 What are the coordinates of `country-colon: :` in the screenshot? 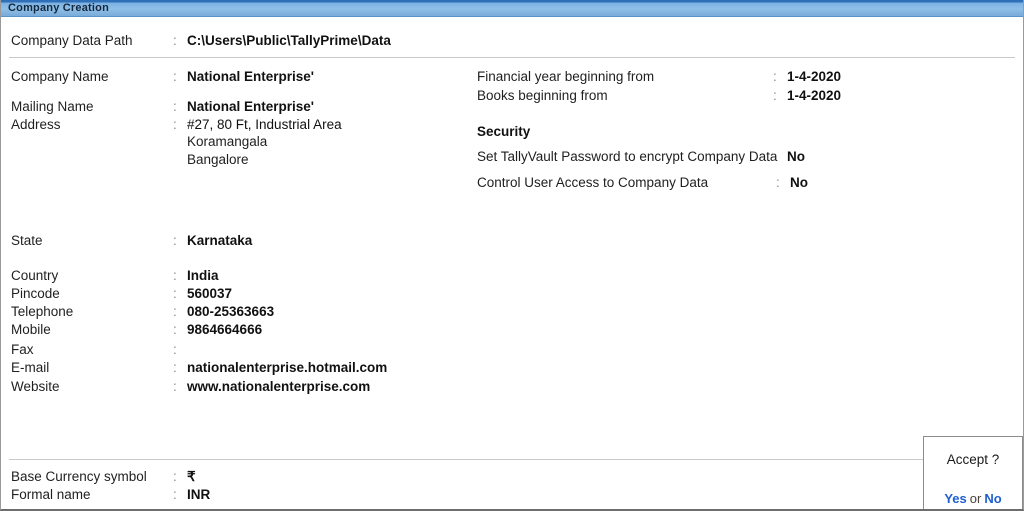 It's located at (175, 275).